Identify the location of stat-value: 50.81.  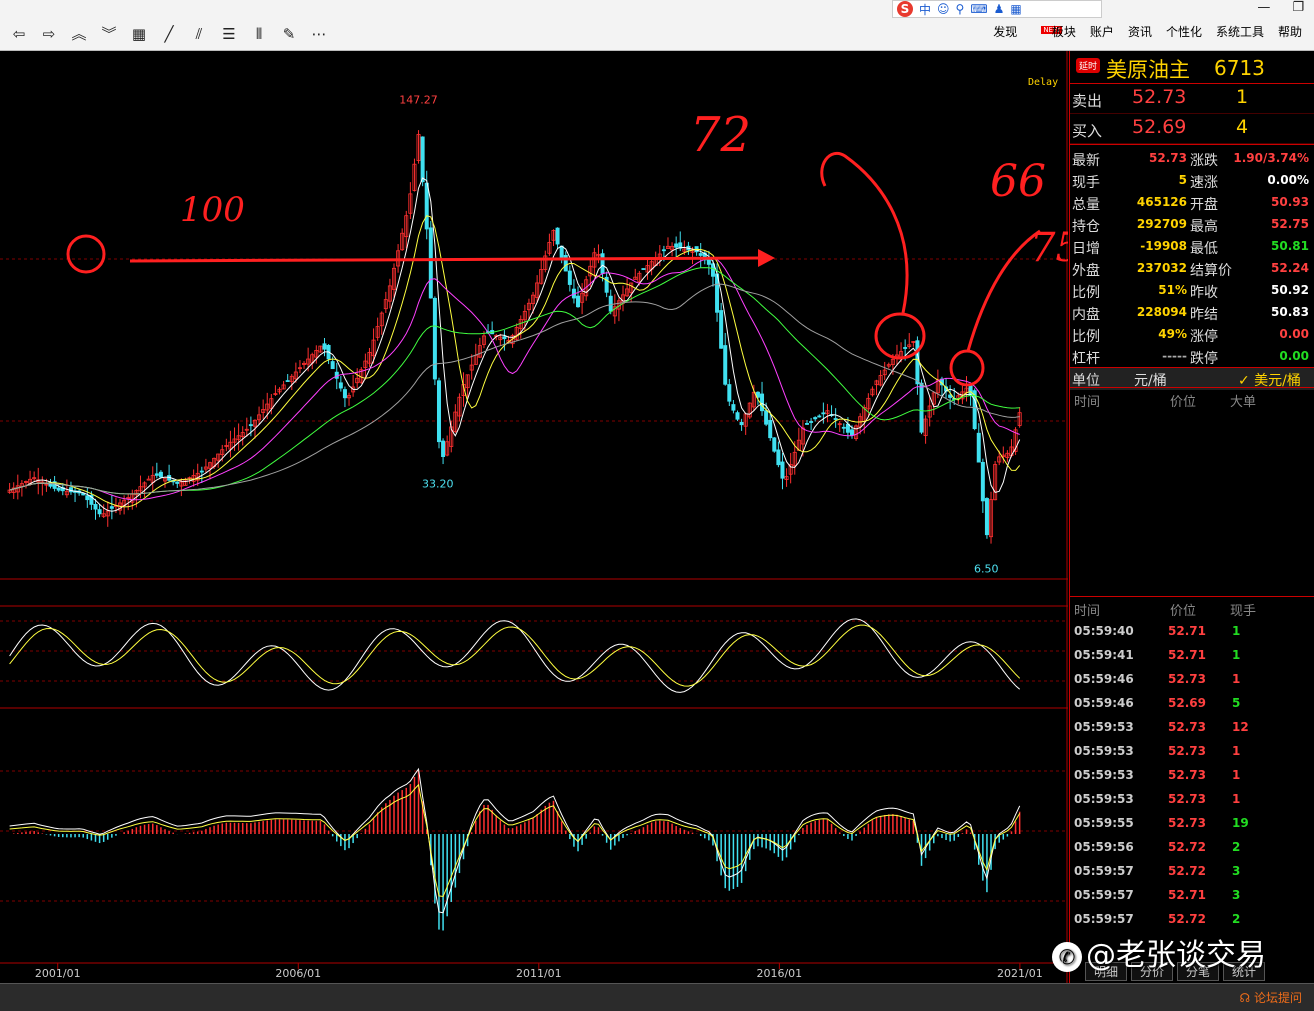
(1290, 246).